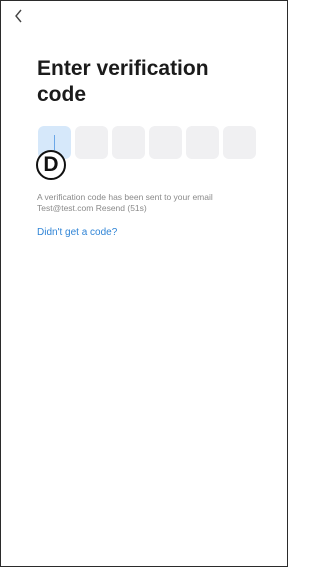 This screenshot has height=567, width=320. Describe the element at coordinates (121, 208) in the screenshot. I see `resend-countdown: Resend (51s)` at that location.